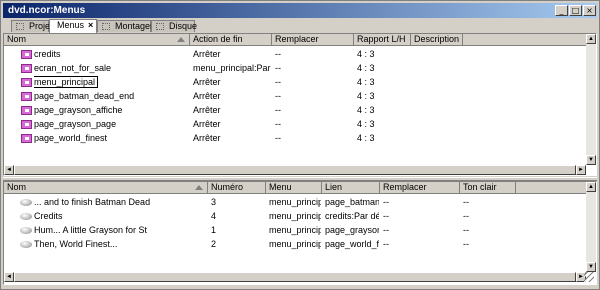 The height and width of the screenshot is (290, 600). I want to click on tab-label: Disque, so click(183, 26).